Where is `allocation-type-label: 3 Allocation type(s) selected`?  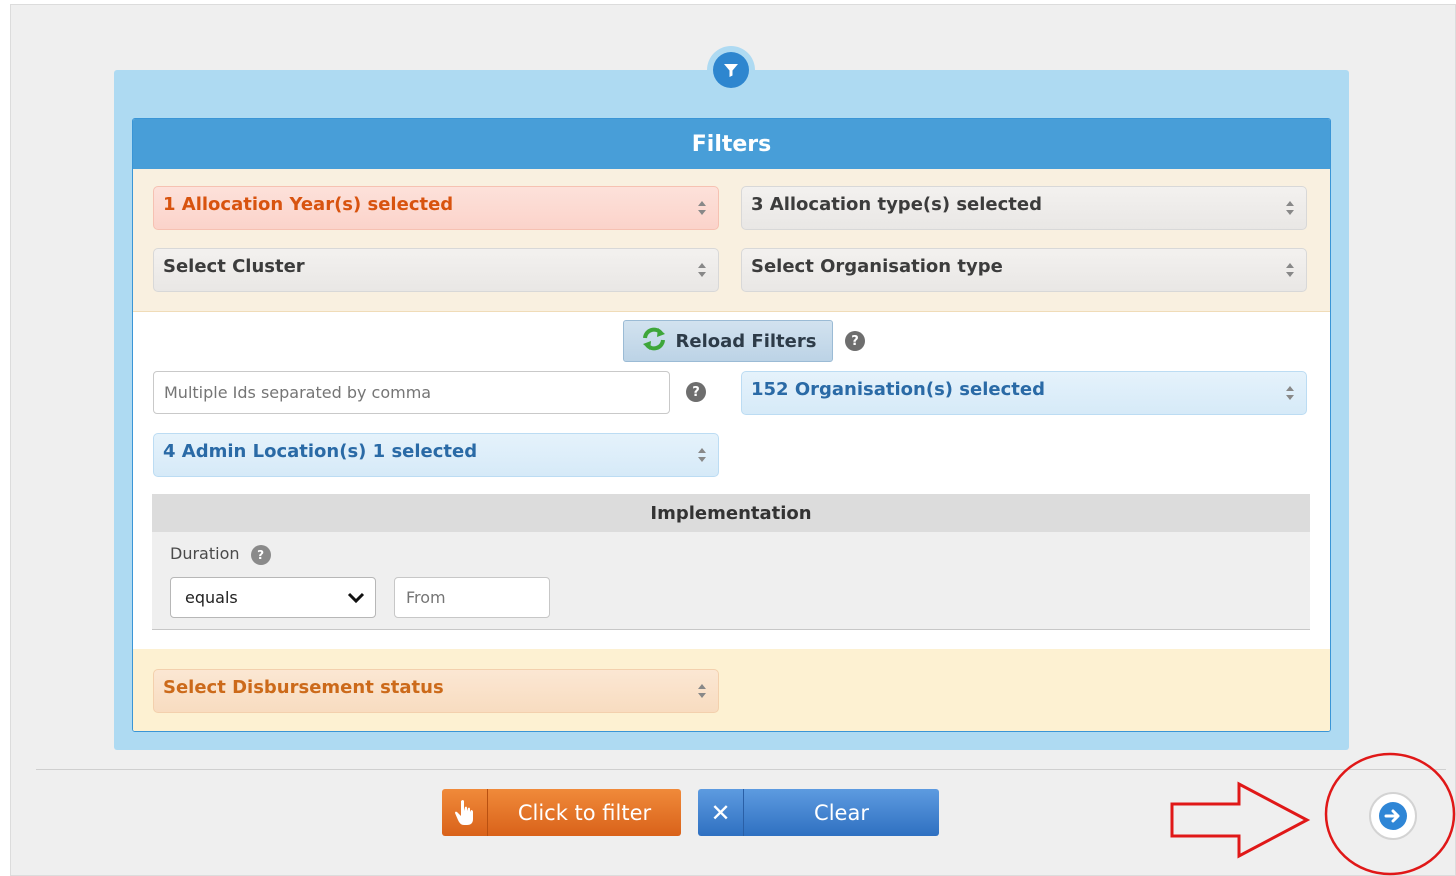 allocation-type-label: 3 Allocation type(s) selected is located at coordinates (896, 204).